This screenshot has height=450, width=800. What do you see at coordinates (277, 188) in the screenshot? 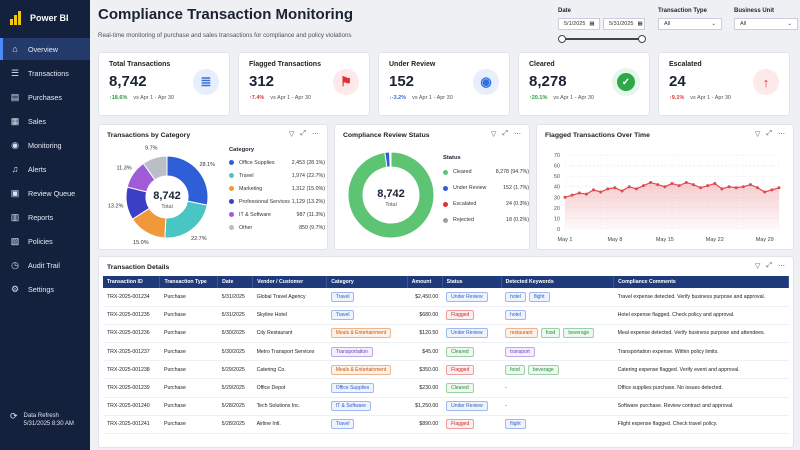
I see `legend-item: Marketing 1,312 (15.0%)` at bounding box center [277, 188].